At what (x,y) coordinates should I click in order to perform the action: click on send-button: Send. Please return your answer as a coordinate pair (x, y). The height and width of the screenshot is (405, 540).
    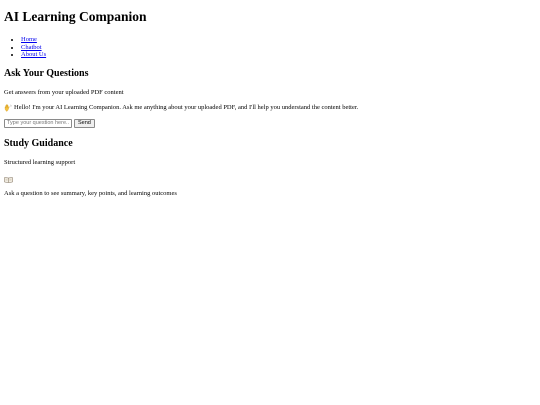
    Looking at the image, I should click on (84, 123).